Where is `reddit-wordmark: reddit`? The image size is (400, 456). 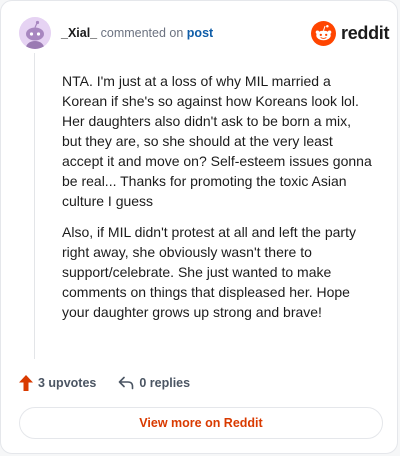
reddit-wordmark: reddit is located at coordinates (365, 33).